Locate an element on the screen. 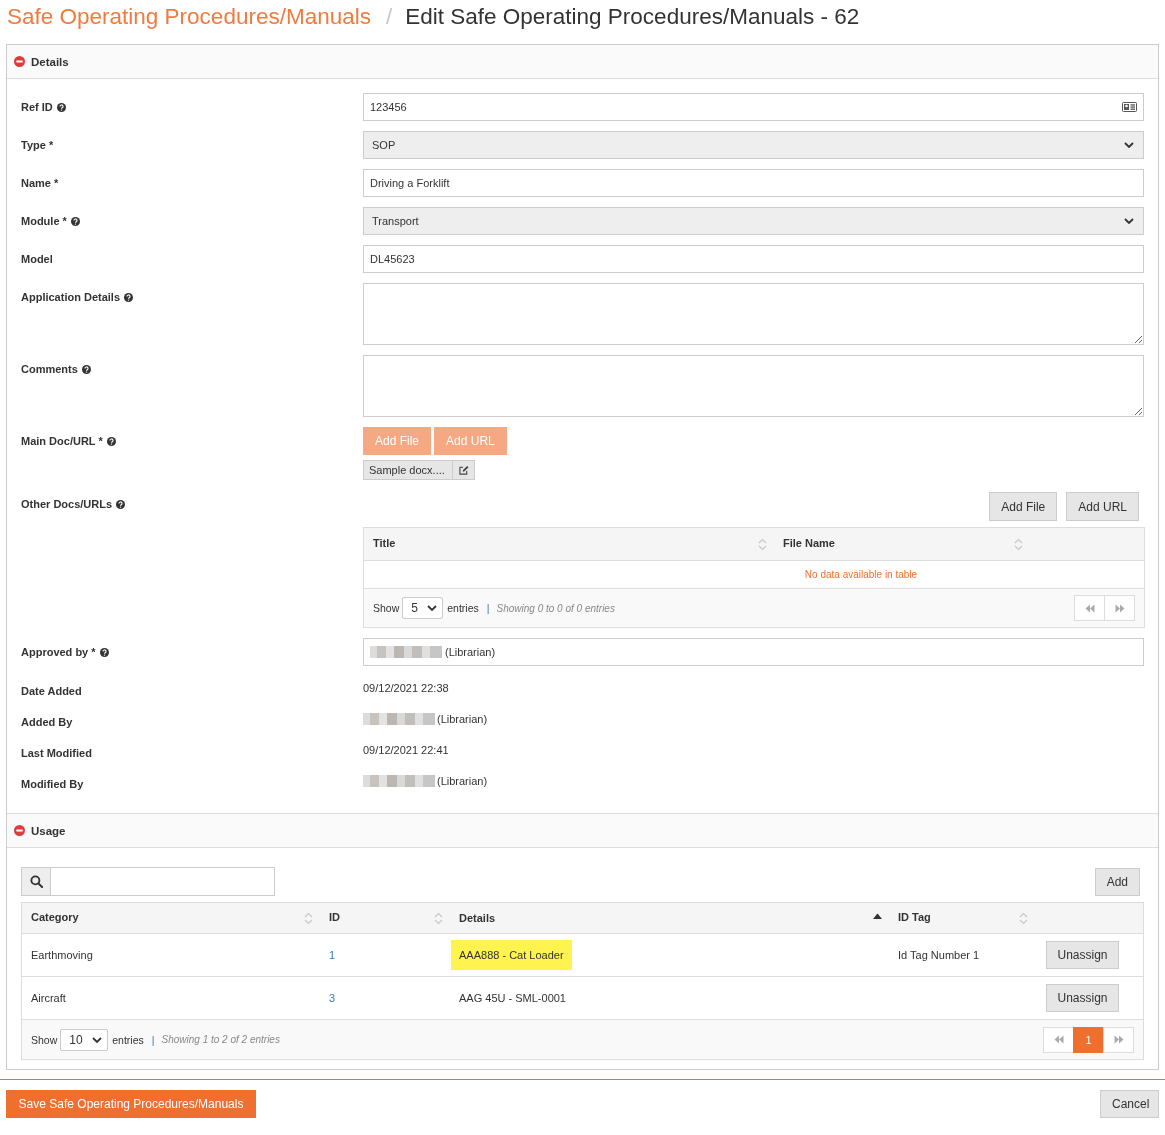  field-label: Application Details is located at coordinates (71, 297).